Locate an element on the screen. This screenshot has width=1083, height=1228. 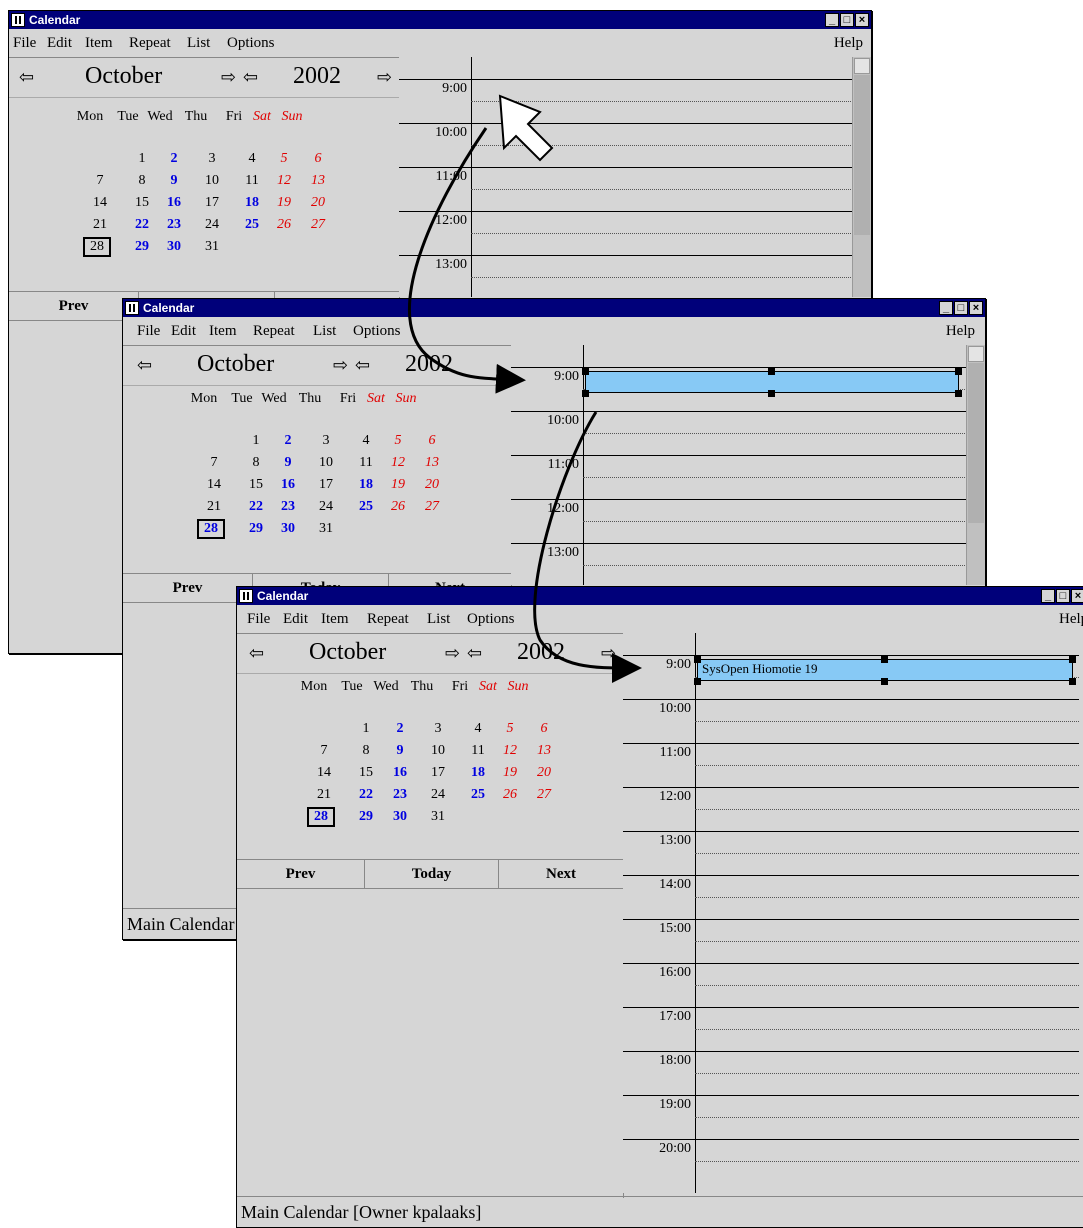
mouse-cursor-icon is located at coordinates (526, 128).